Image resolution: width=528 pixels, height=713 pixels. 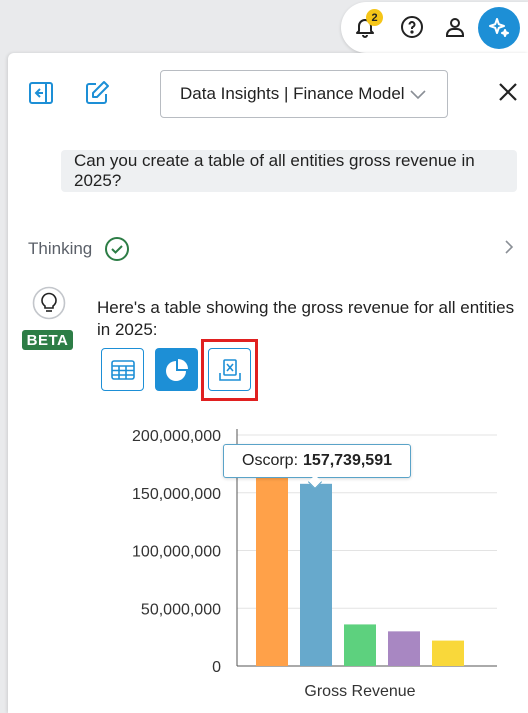 I want to click on lightbulb-icon, so click(x=49, y=303).